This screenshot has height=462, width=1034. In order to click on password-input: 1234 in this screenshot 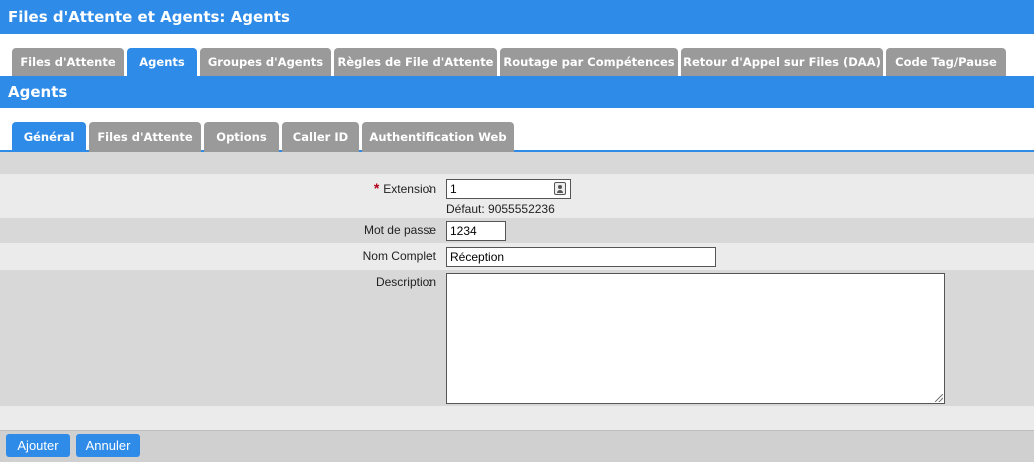, I will do `click(476, 231)`.